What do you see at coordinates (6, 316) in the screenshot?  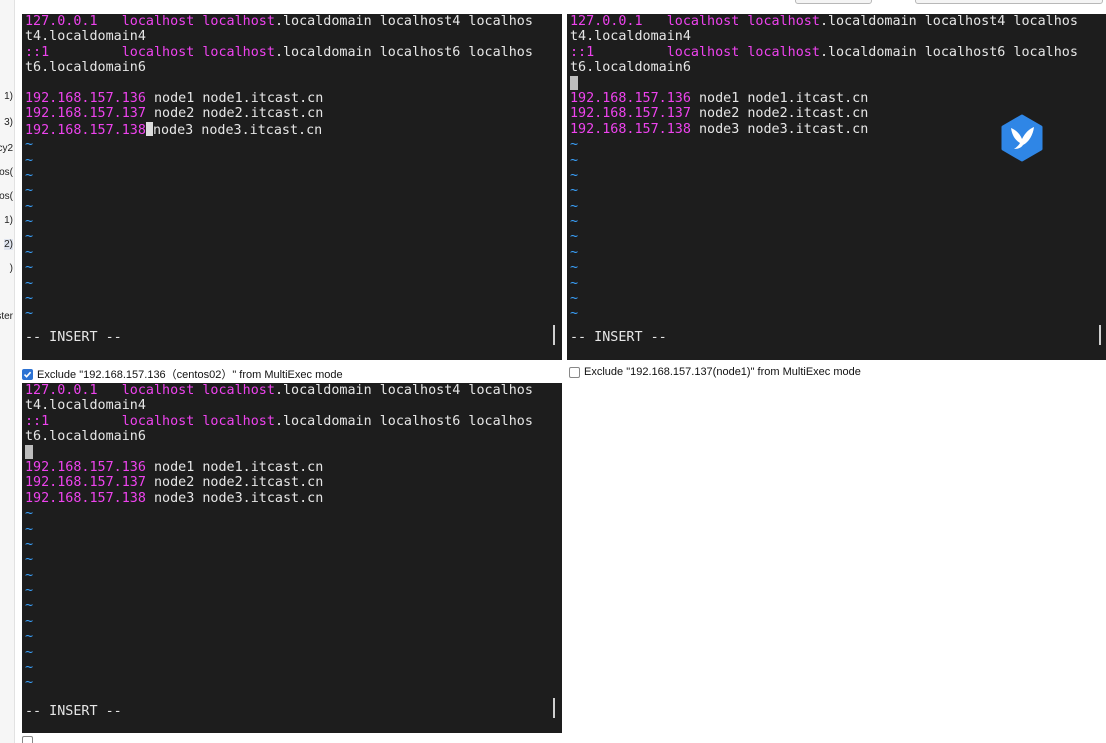 I see `session-item: ster` at bounding box center [6, 316].